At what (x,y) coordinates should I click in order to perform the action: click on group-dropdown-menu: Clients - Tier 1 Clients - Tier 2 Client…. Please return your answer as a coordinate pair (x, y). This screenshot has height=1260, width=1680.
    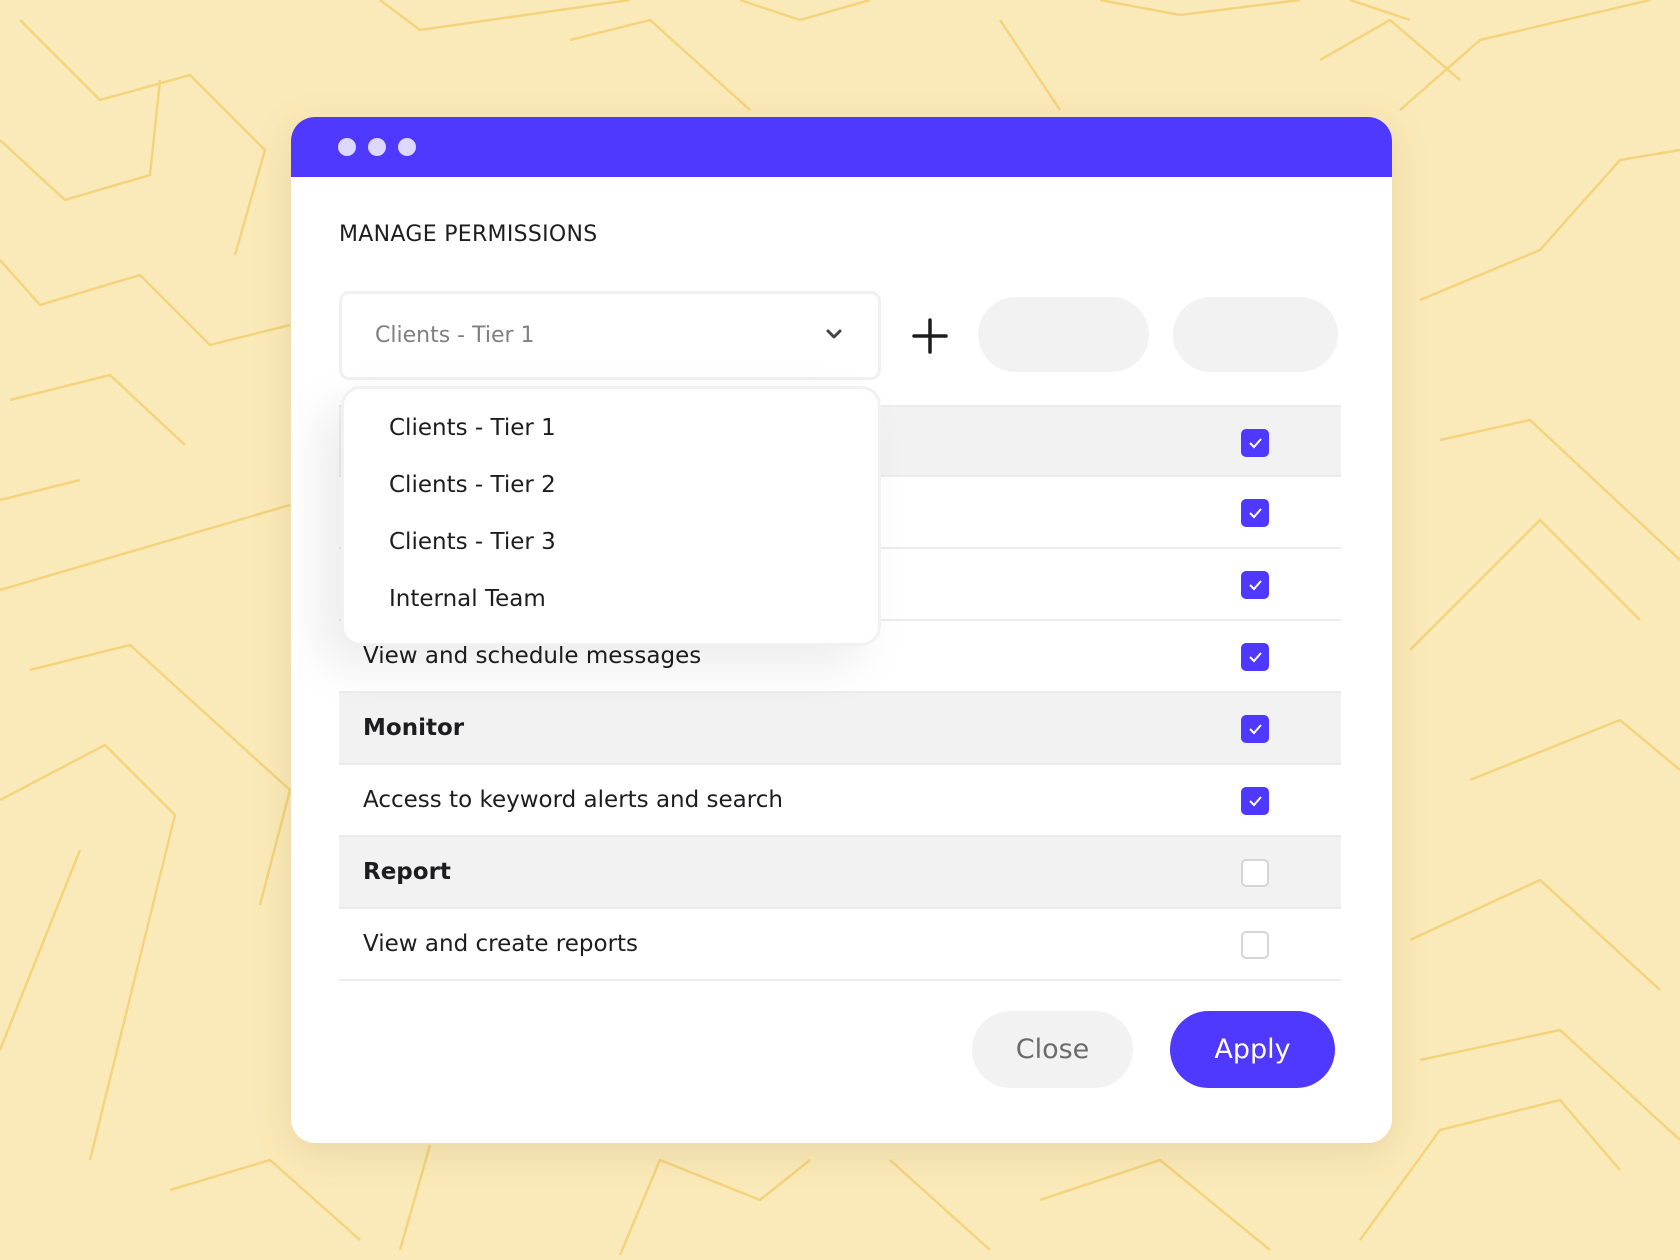
    Looking at the image, I should click on (611, 516).